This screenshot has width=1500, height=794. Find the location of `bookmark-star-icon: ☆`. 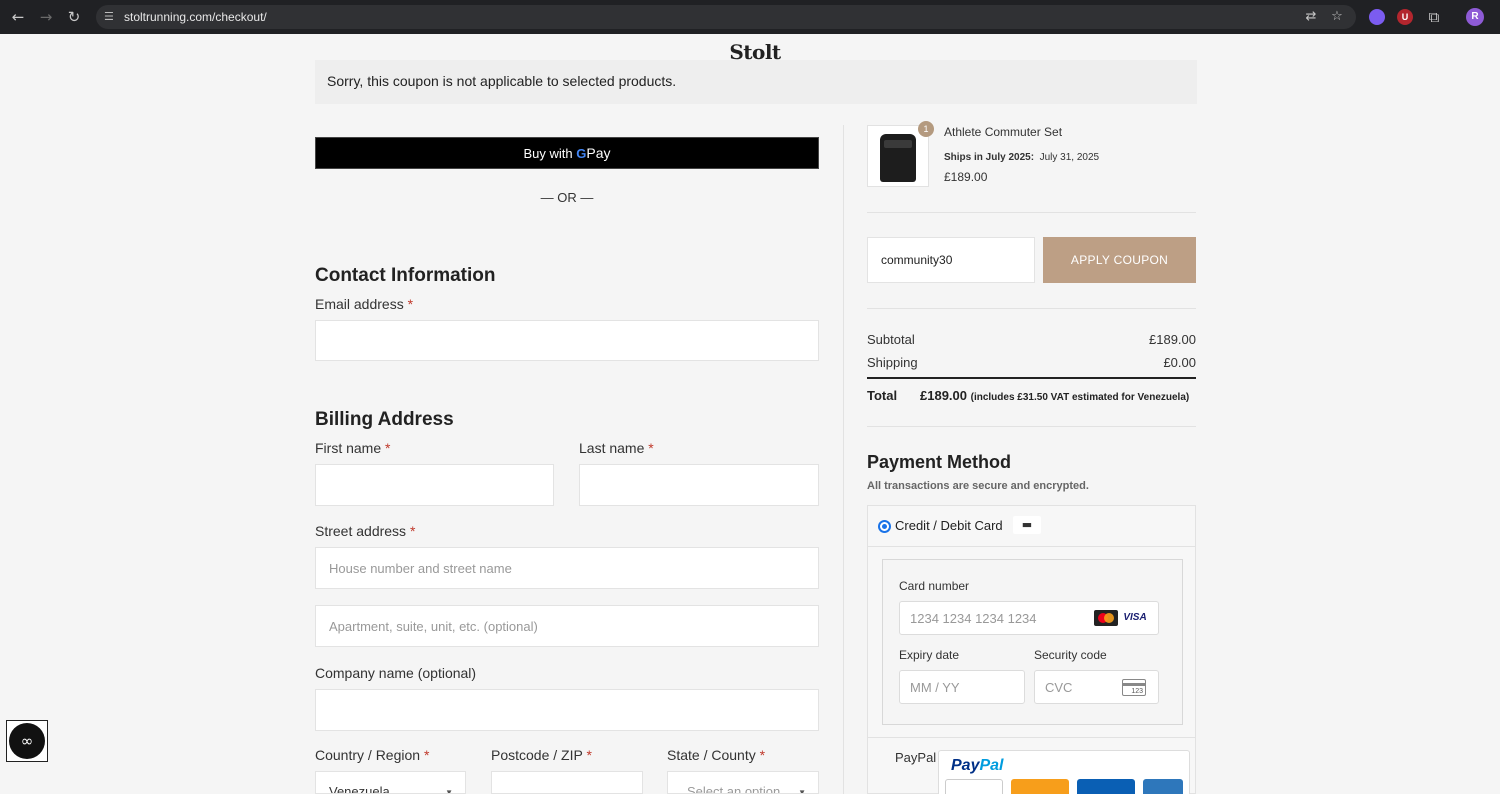

bookmark-star-icon: ☆ is located at coordinates (1337, 17).